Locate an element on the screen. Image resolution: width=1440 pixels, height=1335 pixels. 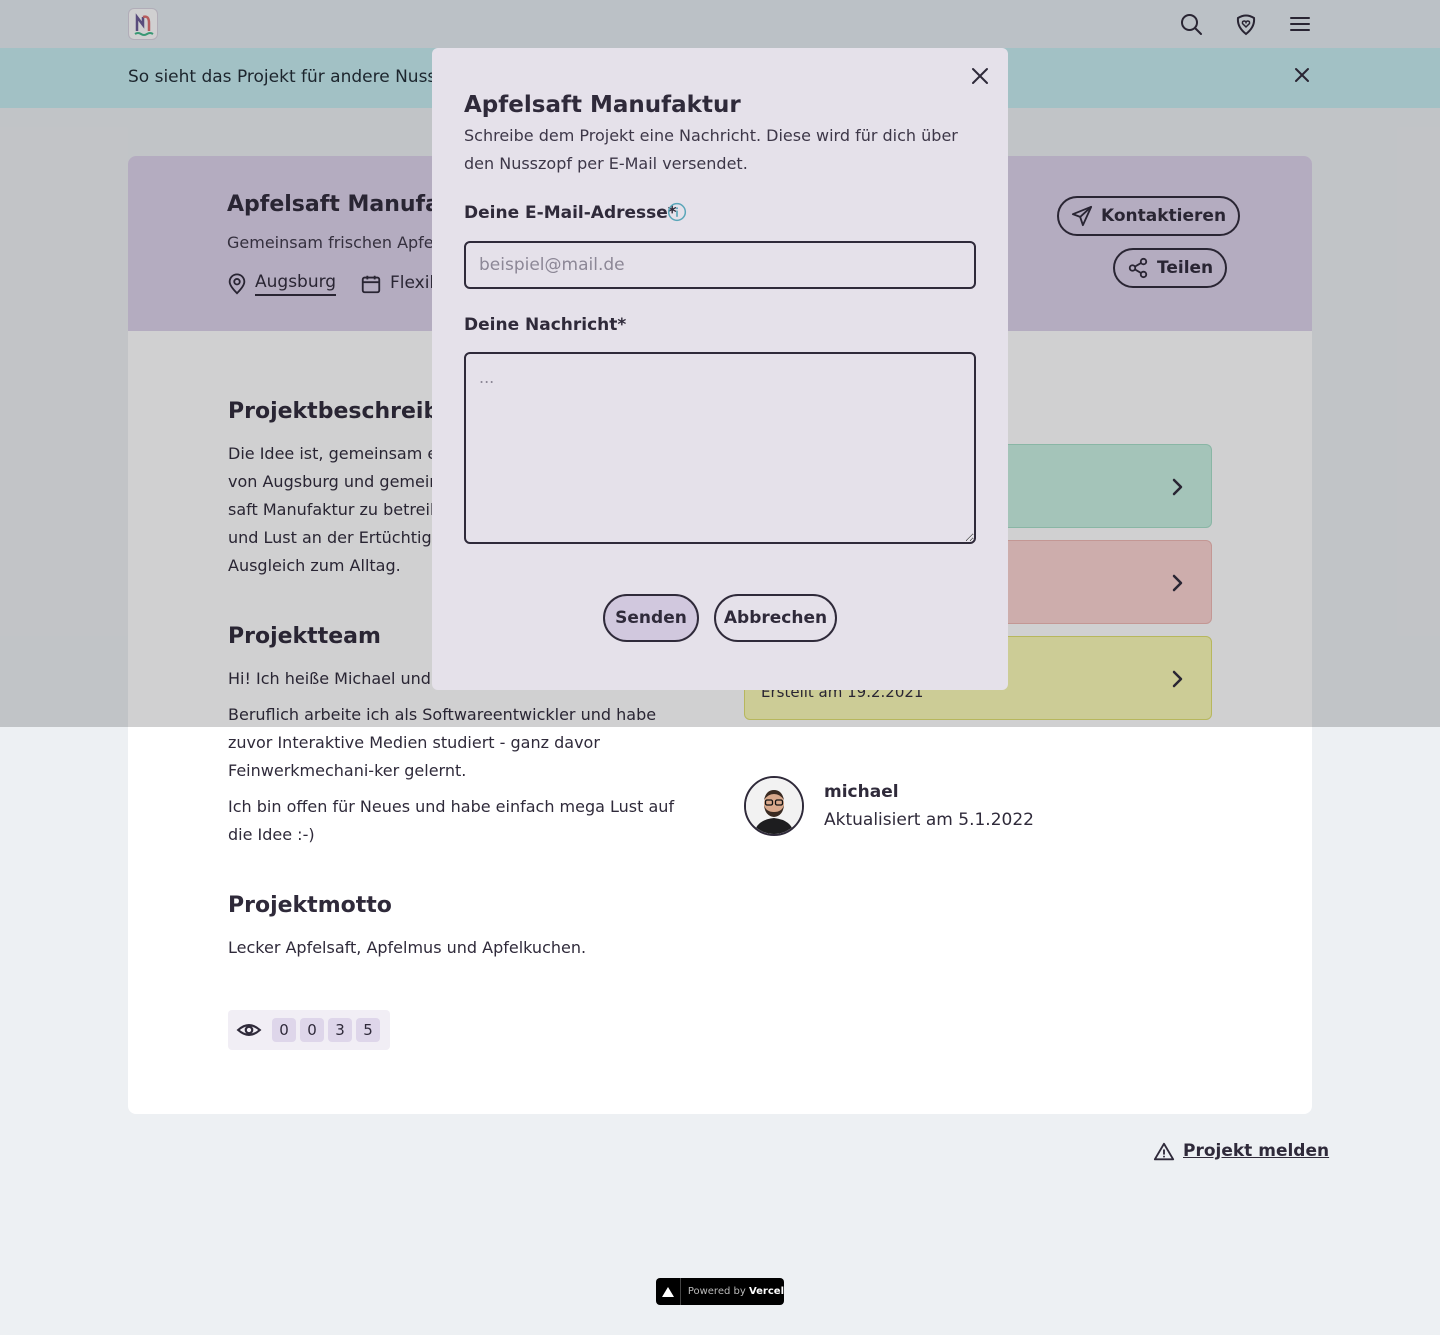
vercel-triangle-icon is located at coordinates (668, 1291).